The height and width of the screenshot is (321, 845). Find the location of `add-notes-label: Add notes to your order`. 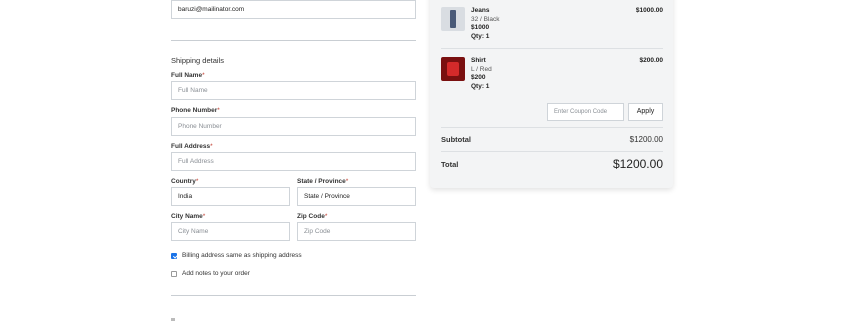

add-notes-label: Add notes to your order is located at coordinates (216, 273).